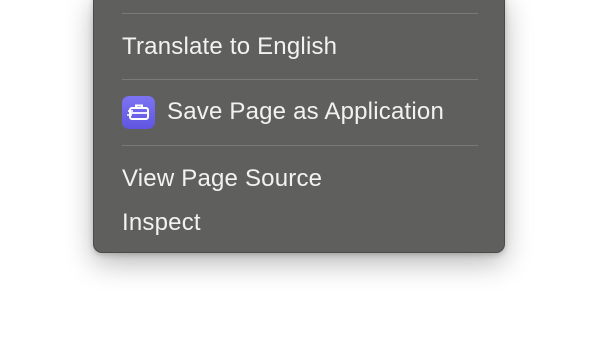 The image size is (596, 344). Describe the element at coordinates (138, 112) in the screenshot. I see `app-briefcase-icon` at that location.